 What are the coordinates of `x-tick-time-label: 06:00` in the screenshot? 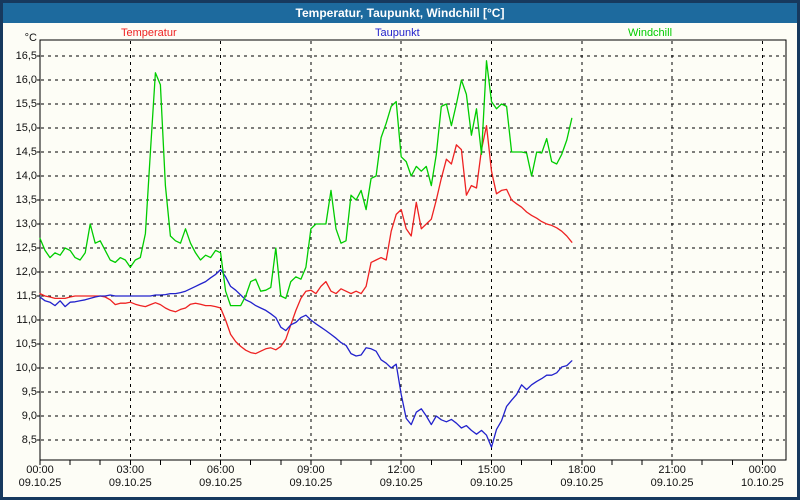 It's located at (220, 470).